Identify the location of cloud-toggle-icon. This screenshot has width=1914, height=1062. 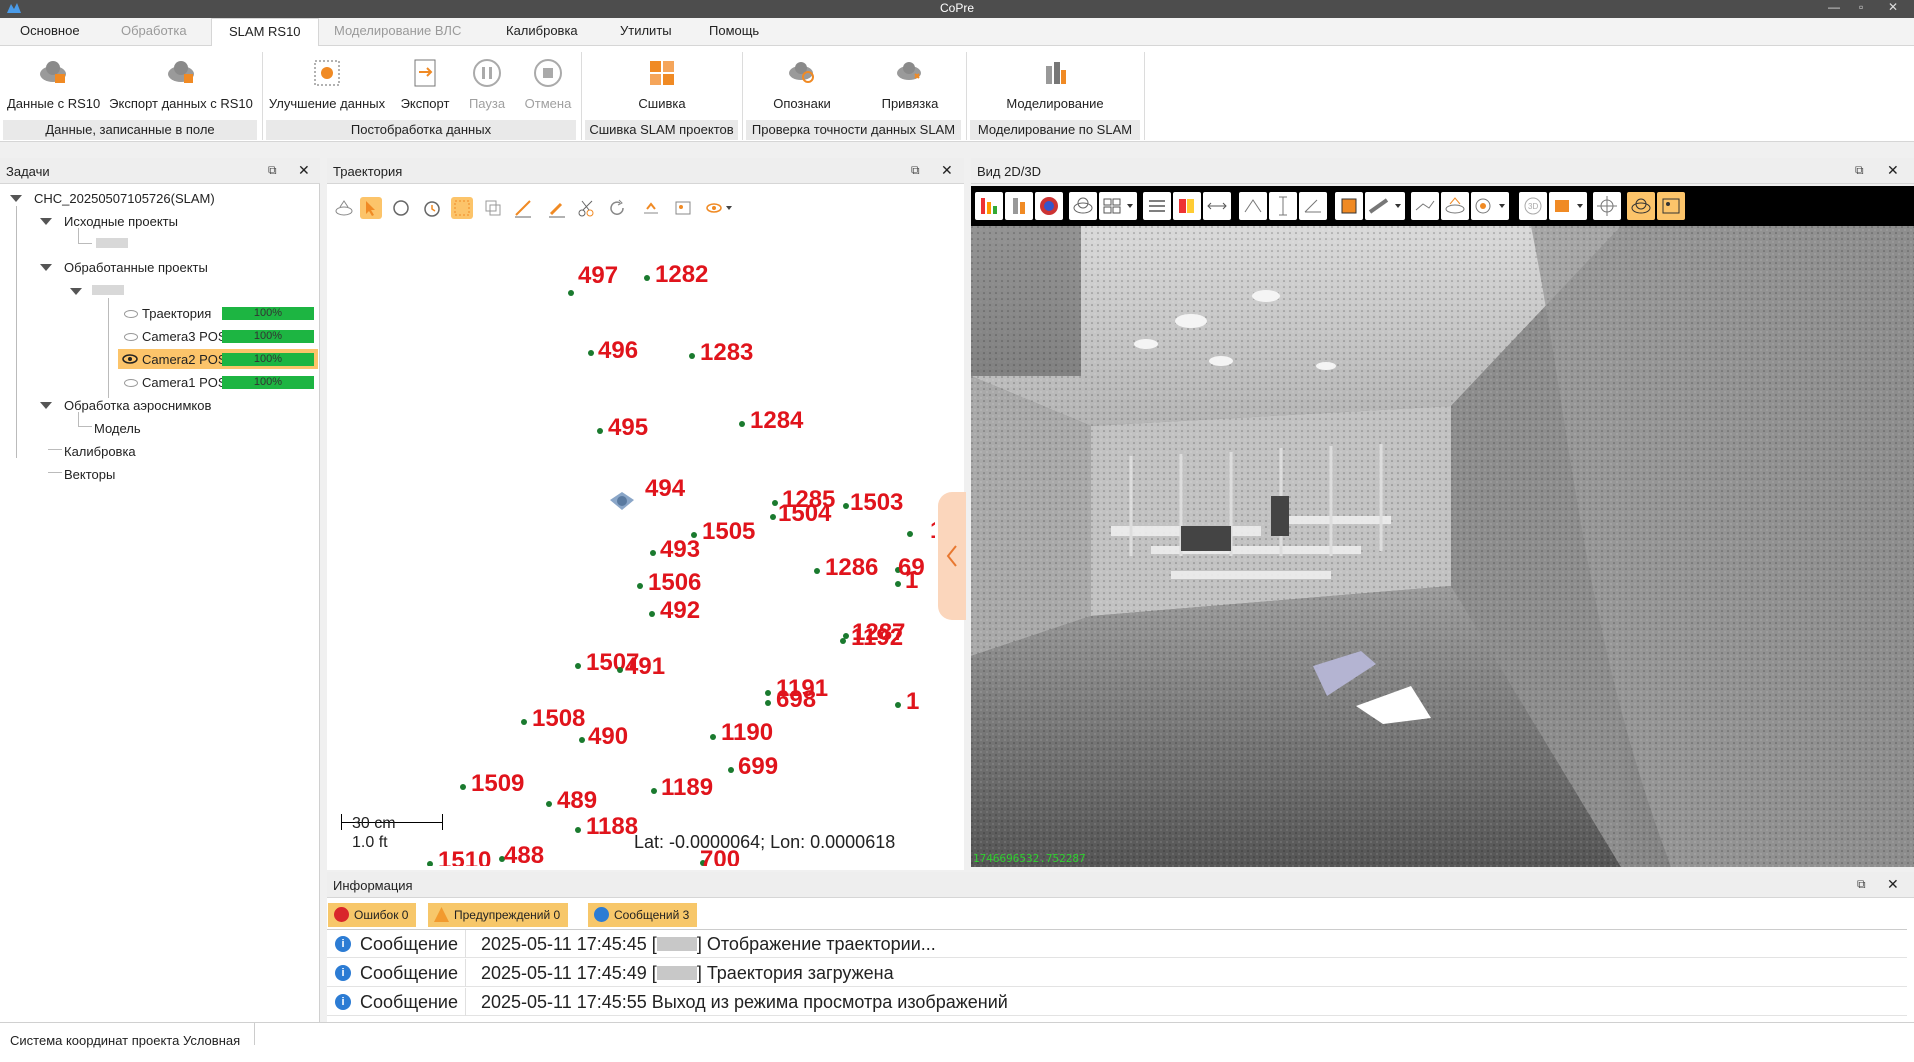
(1641, 206).